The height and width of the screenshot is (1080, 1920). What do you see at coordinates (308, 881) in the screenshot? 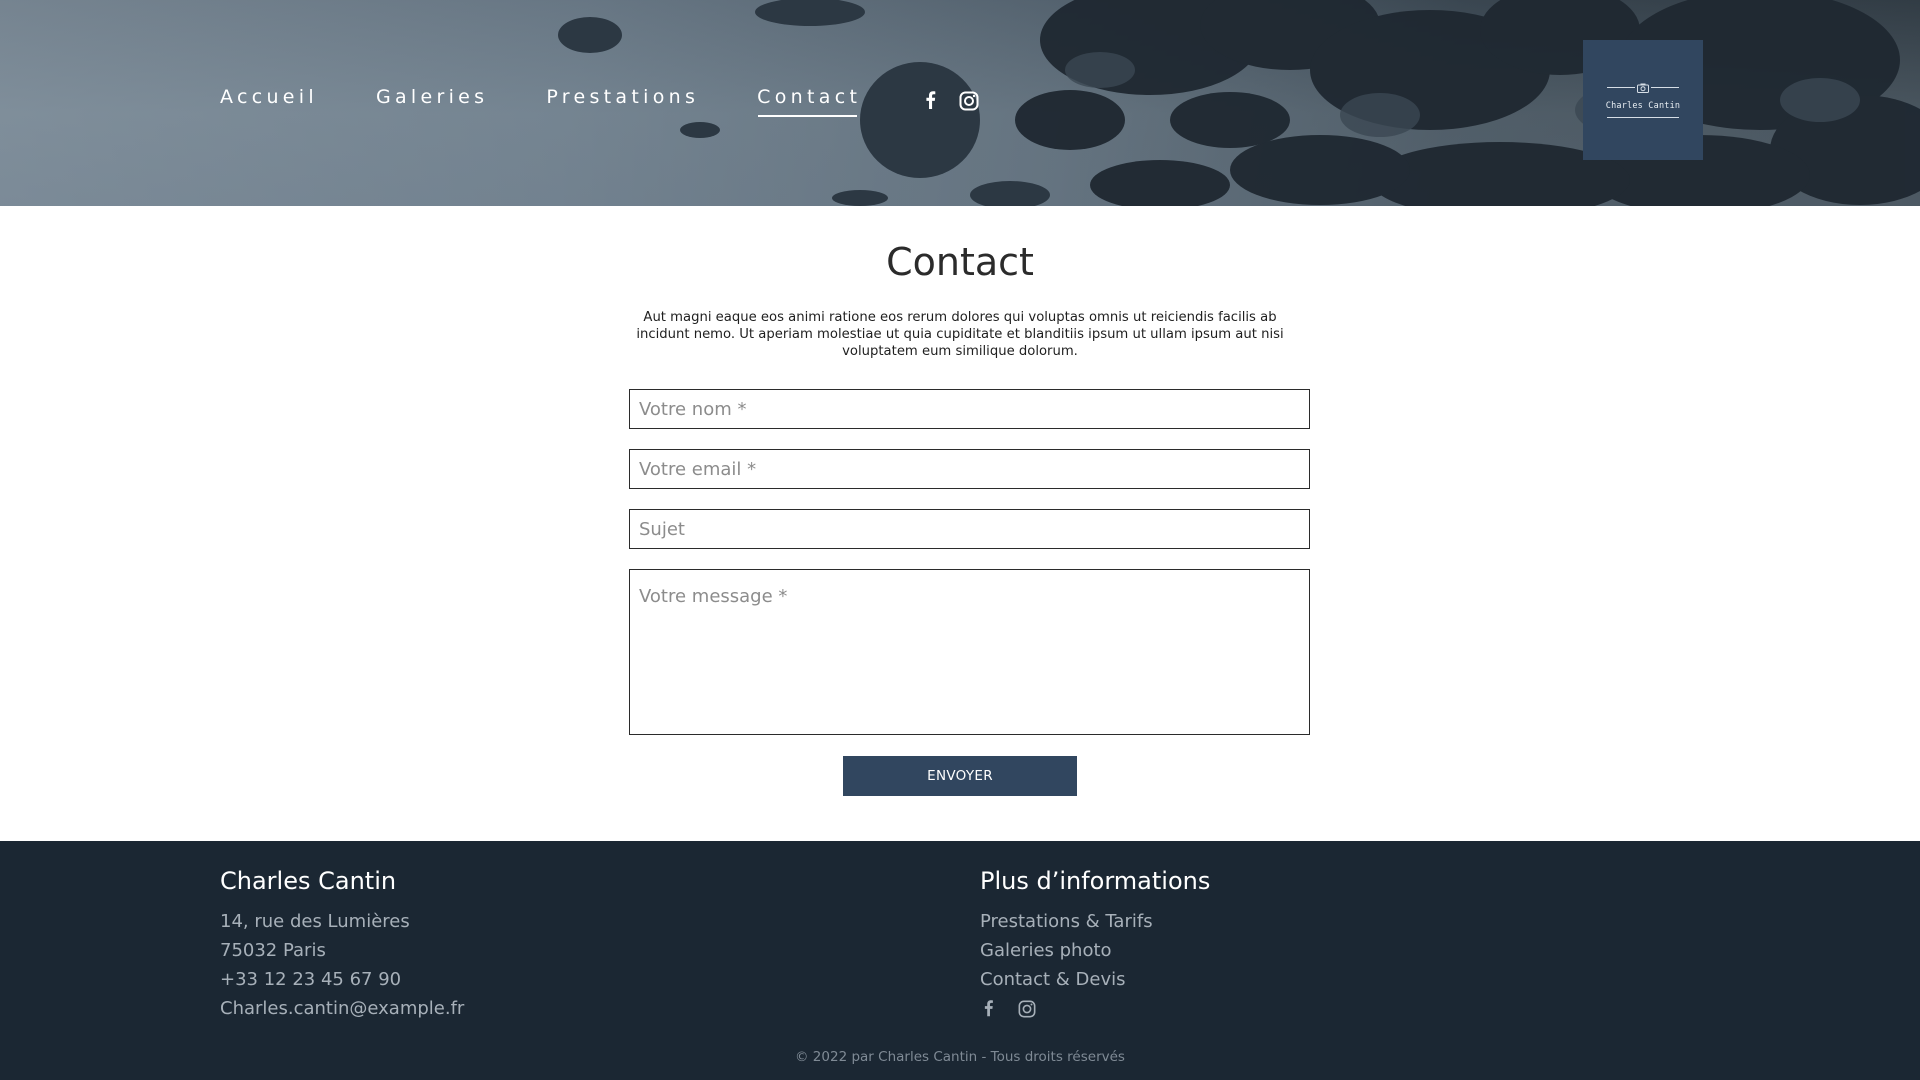
I see `footer-name-heading: Charles Cantin` at bounding box center [308, 881].